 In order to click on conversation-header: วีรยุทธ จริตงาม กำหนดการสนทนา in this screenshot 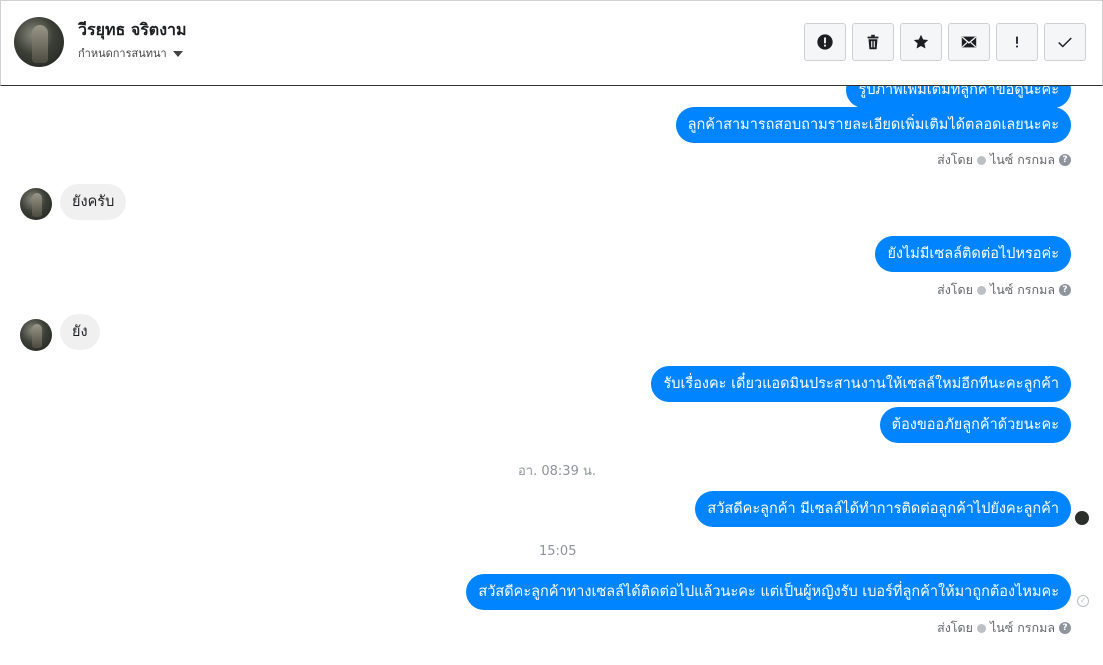, I will do `click(551, 43)`.